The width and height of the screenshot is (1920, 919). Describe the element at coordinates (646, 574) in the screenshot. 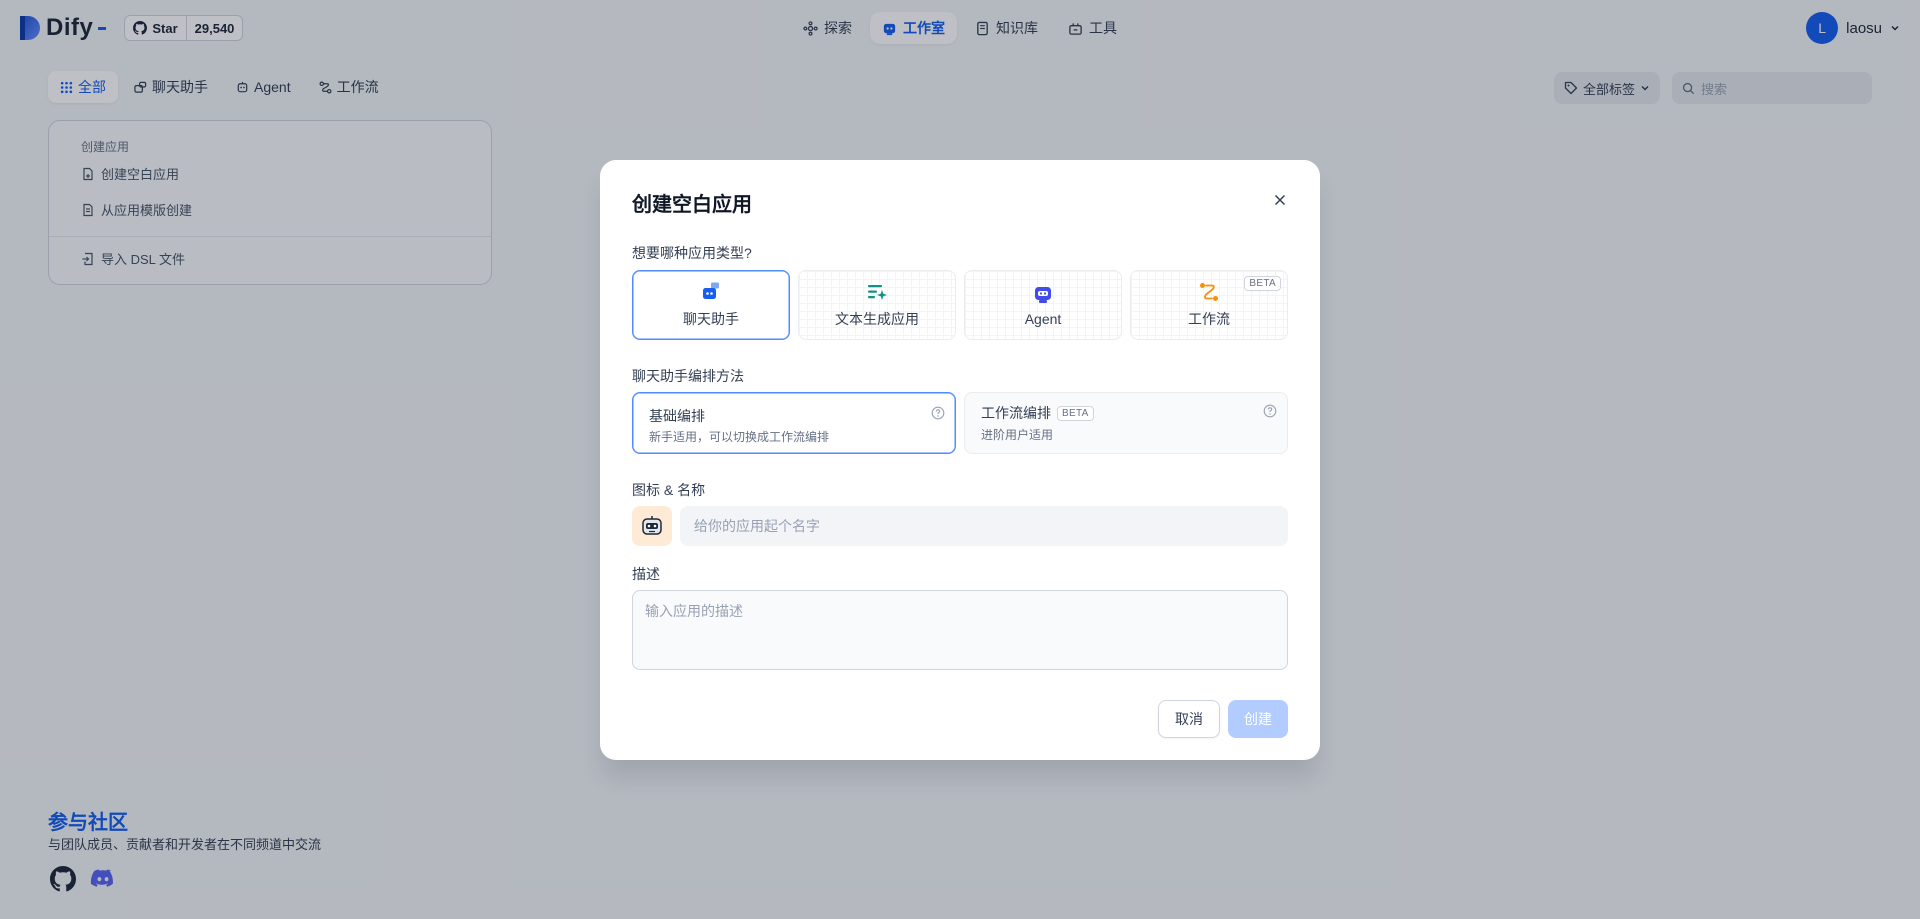

I see `description-label: 描述` at that location.